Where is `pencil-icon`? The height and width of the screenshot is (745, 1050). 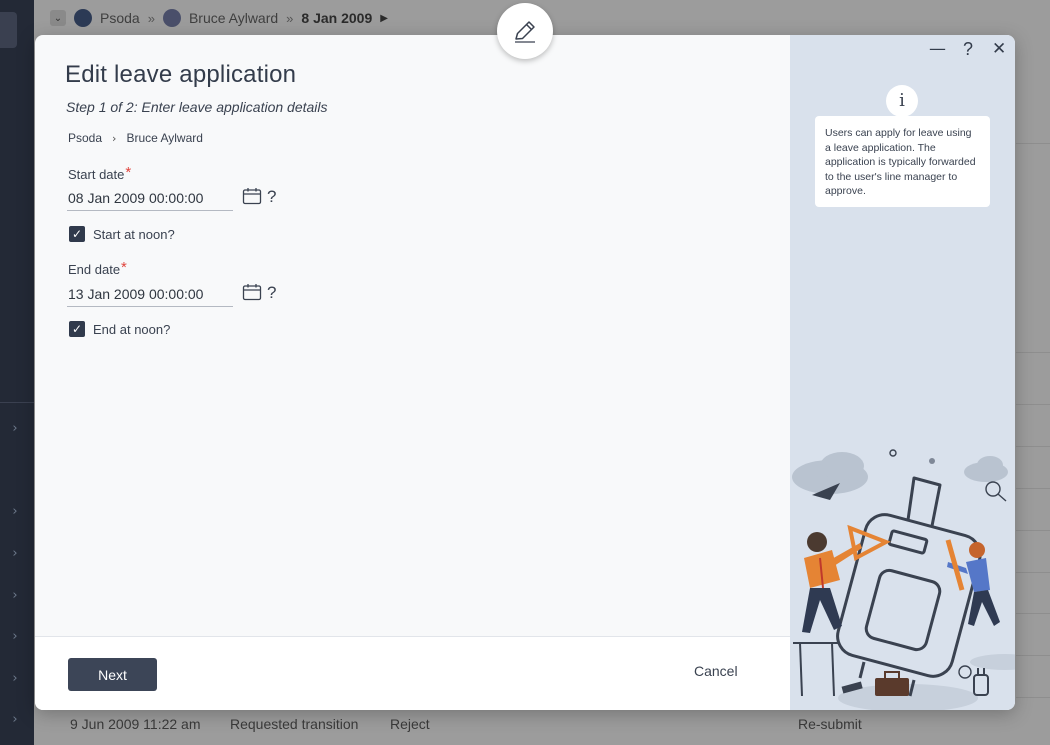 pencil-icon is located at coordinates (525, 32).